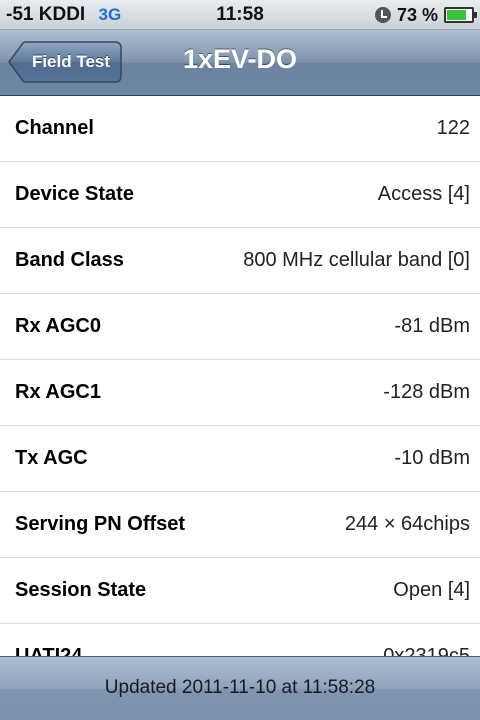 The height and width of the screenshot is (720, 480). Describe the element at coordinates (58, 392) in the screenshot. I see `row-label: Rx AGC1` at that location.